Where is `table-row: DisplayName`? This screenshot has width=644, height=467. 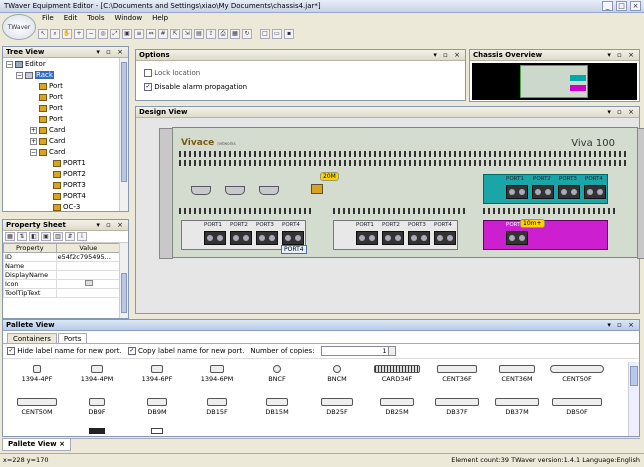 table-row: DisplayName is located at coordinates (62, 275).